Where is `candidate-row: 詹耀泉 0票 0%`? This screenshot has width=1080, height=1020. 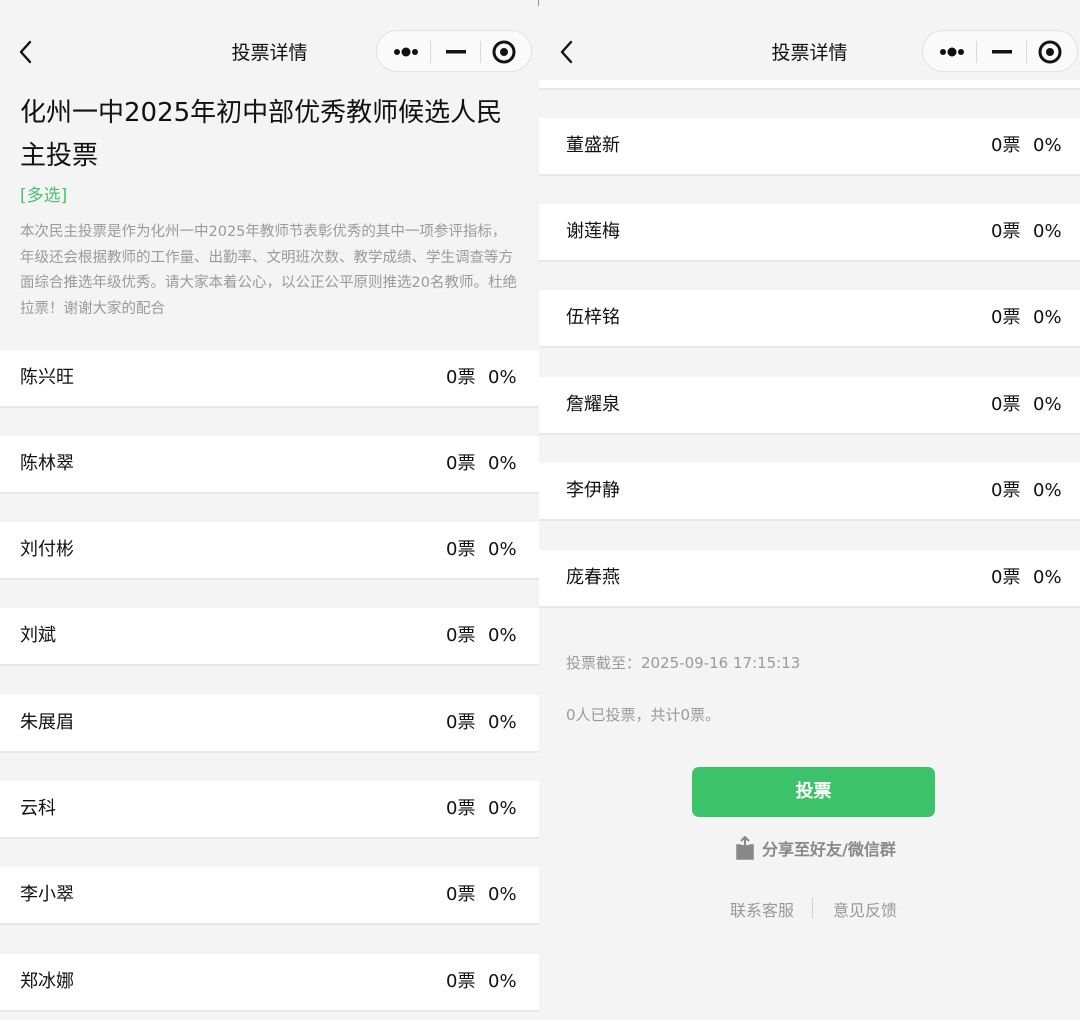
candidate-row: 詹耀泉 0票 0% is located at coordinates (809, 406).